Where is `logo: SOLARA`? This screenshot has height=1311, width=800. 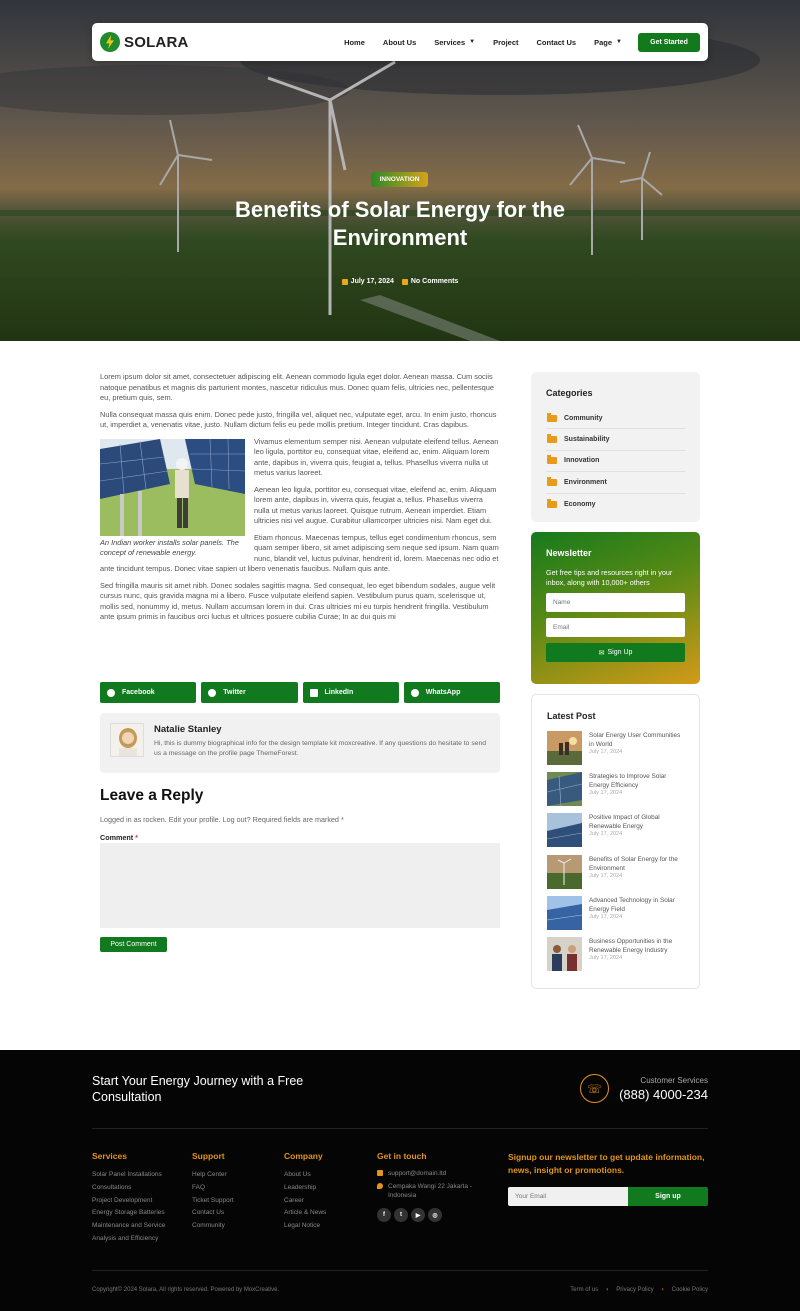 logo: SOLARA is located at coordinates (144, 42).